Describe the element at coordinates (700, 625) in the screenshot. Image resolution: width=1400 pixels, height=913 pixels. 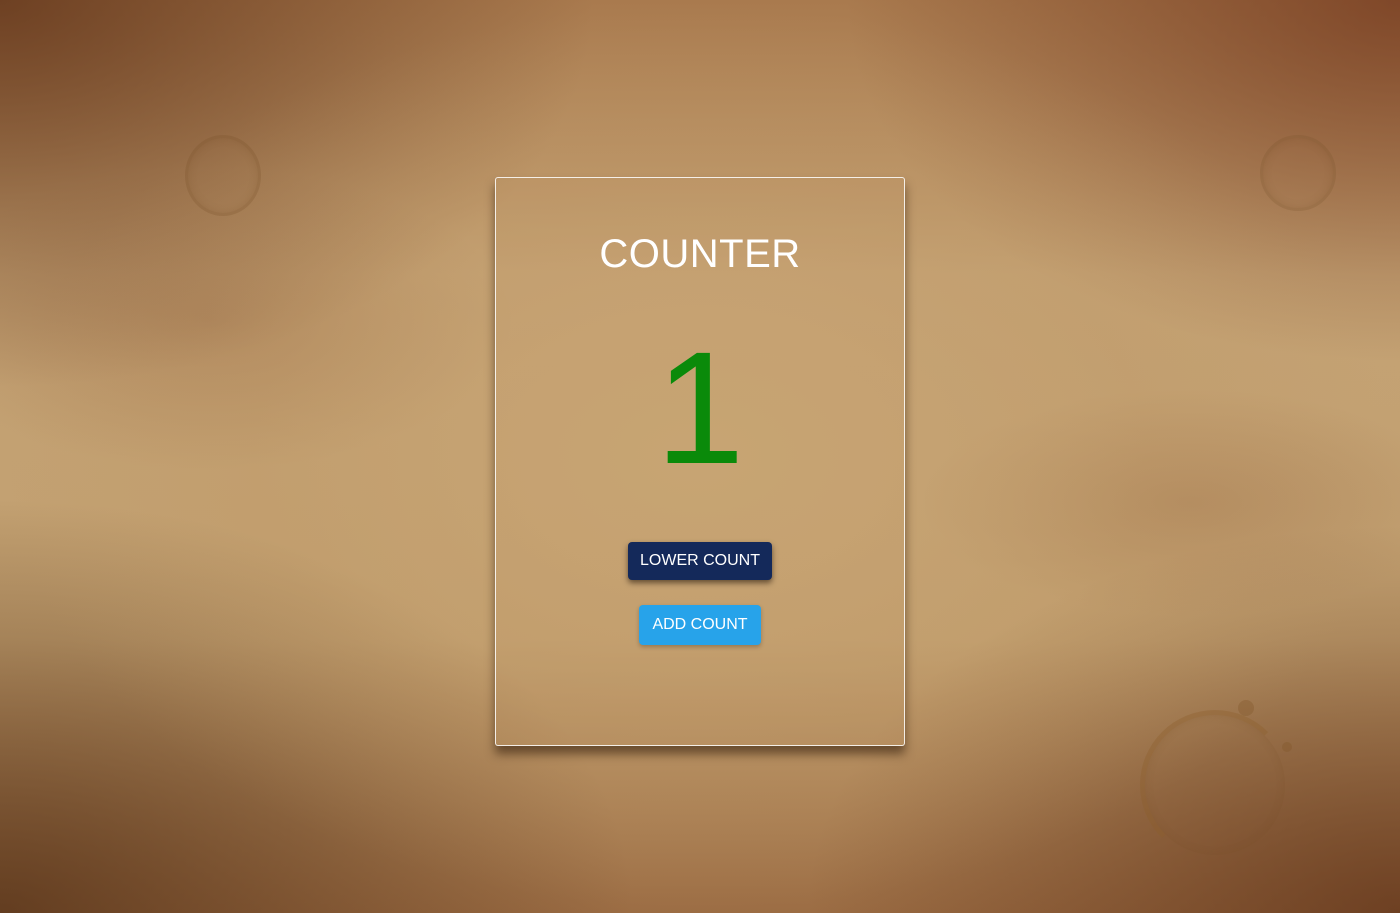
I see `add-count-button: ADD COUNT` at that location.